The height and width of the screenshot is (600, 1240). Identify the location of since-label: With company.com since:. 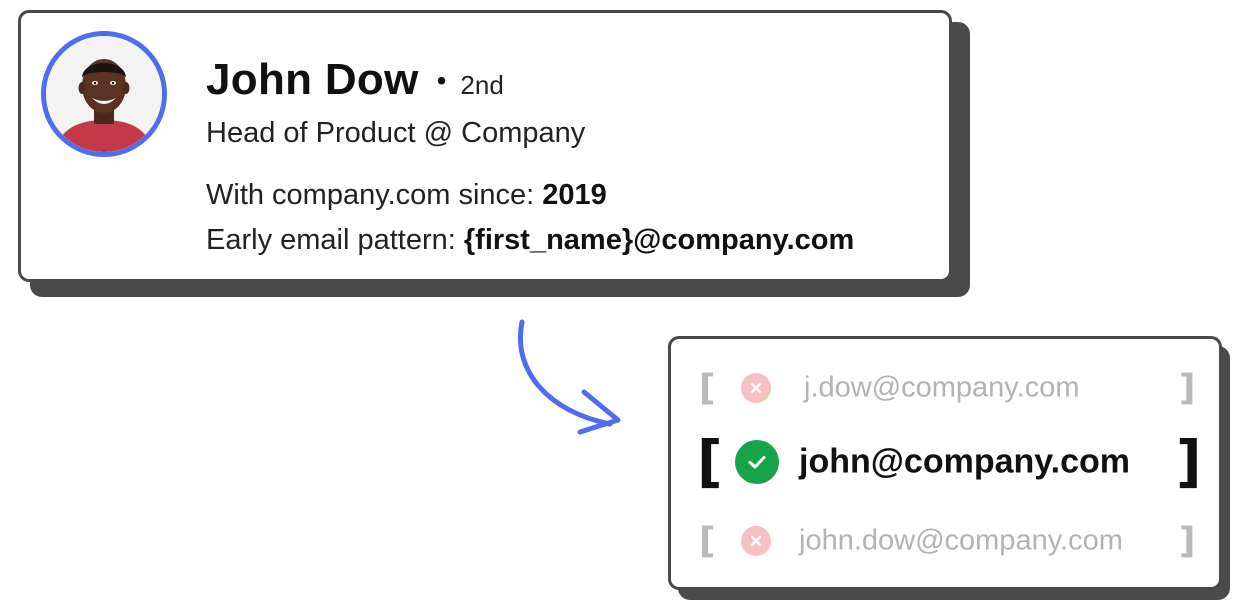
(370, 195).